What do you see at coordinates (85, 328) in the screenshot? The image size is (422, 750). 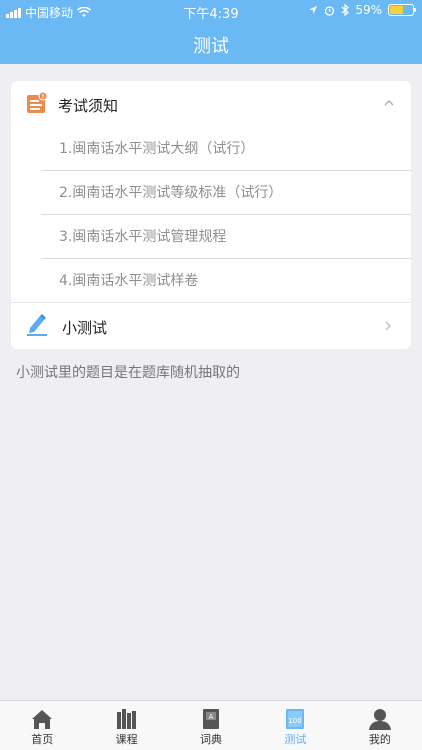 I see `quiz-label: 小测试` at bounding box center [85, 328].